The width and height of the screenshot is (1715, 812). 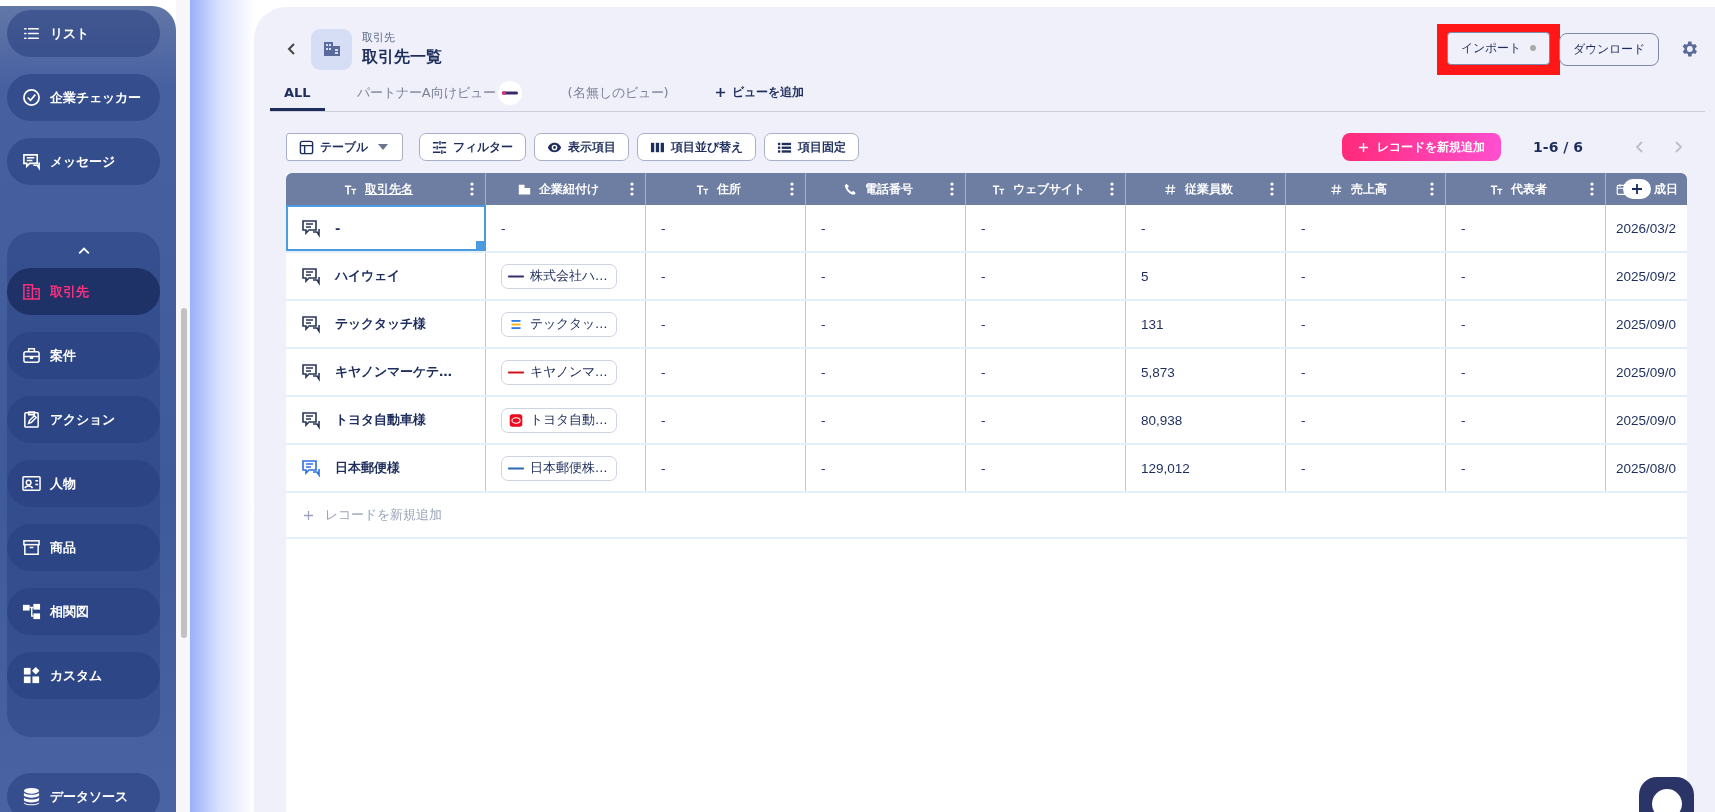 What do you see at coordinates (386, 189) in the screenshot?
I see `column-header: 取引先名` at bounding box center [386, 189].